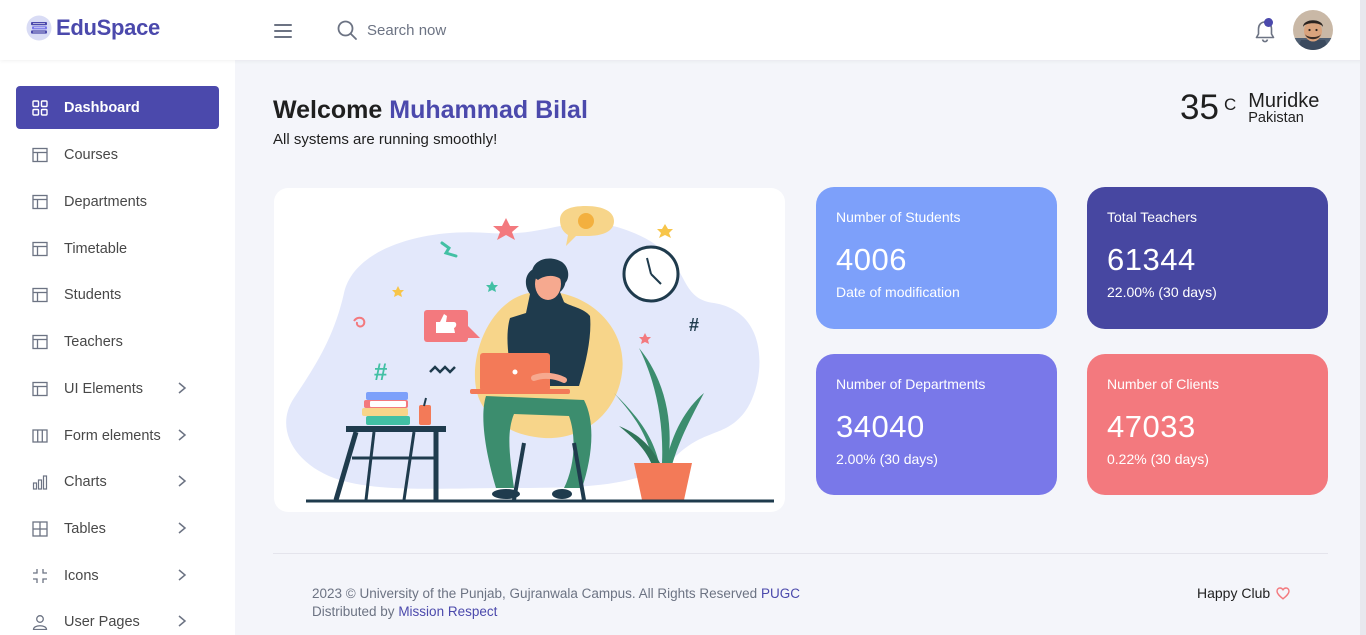 The width and height of the screenshot is (1366, 635). What do you see at coordinates (102, 621) in the screenshot?
I see `sidebar-item-label: User Pages` at bounding box center [102, 621].